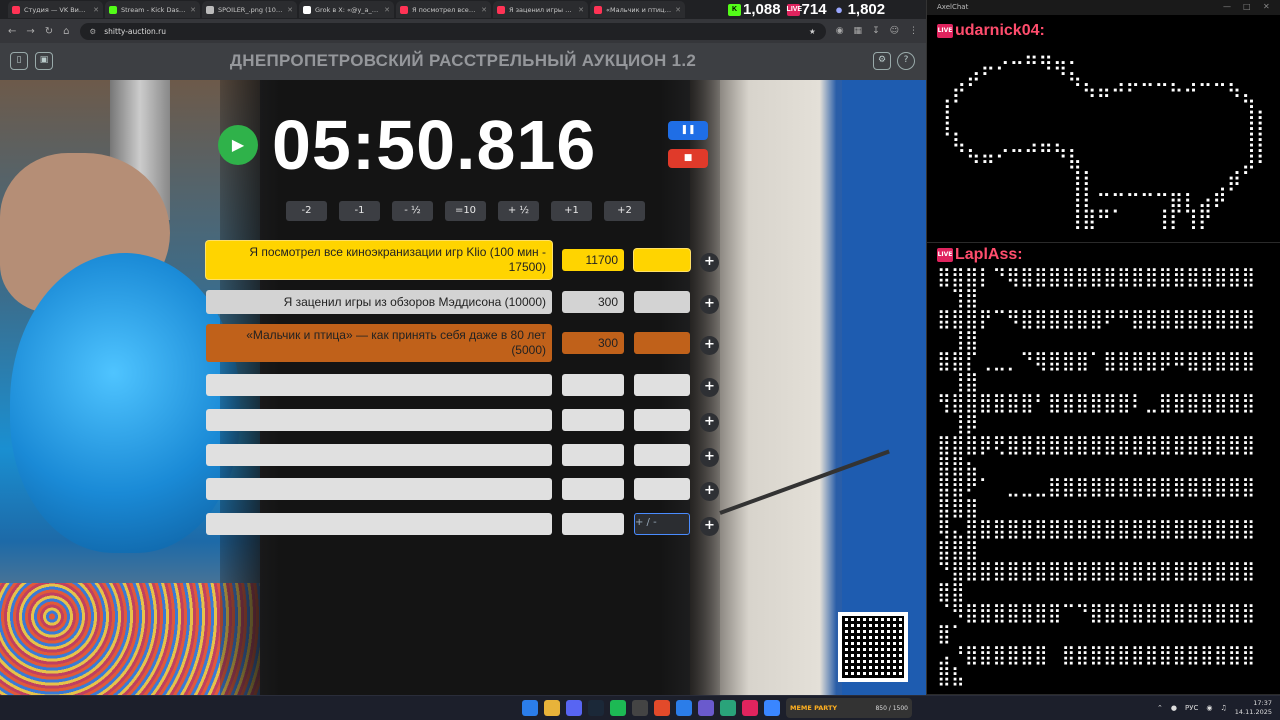  Describe the element at coordinates (688, 158) in the screenshot. I see `stop-button: ■` at that location.